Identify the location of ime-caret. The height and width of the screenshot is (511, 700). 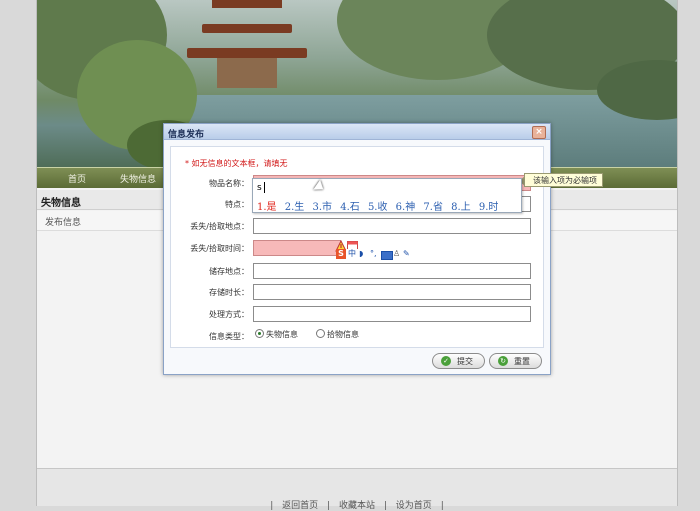
(264, 187).